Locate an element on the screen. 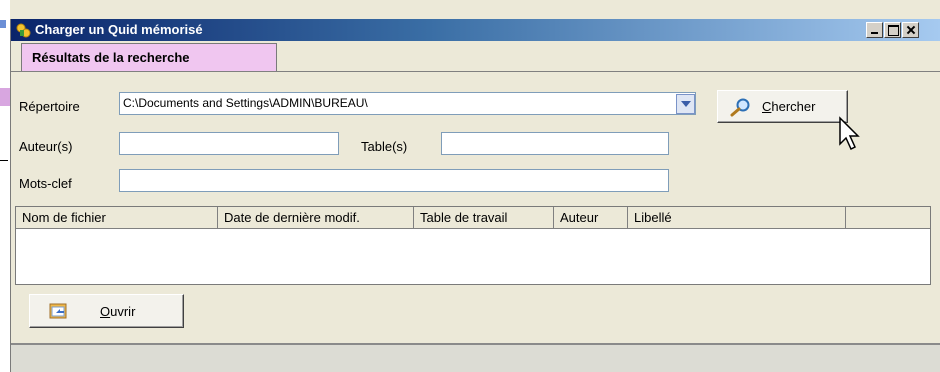 This screenshot has width=940, height=372. column-header-libelle: Libellé is located at coordinates (737, 218).